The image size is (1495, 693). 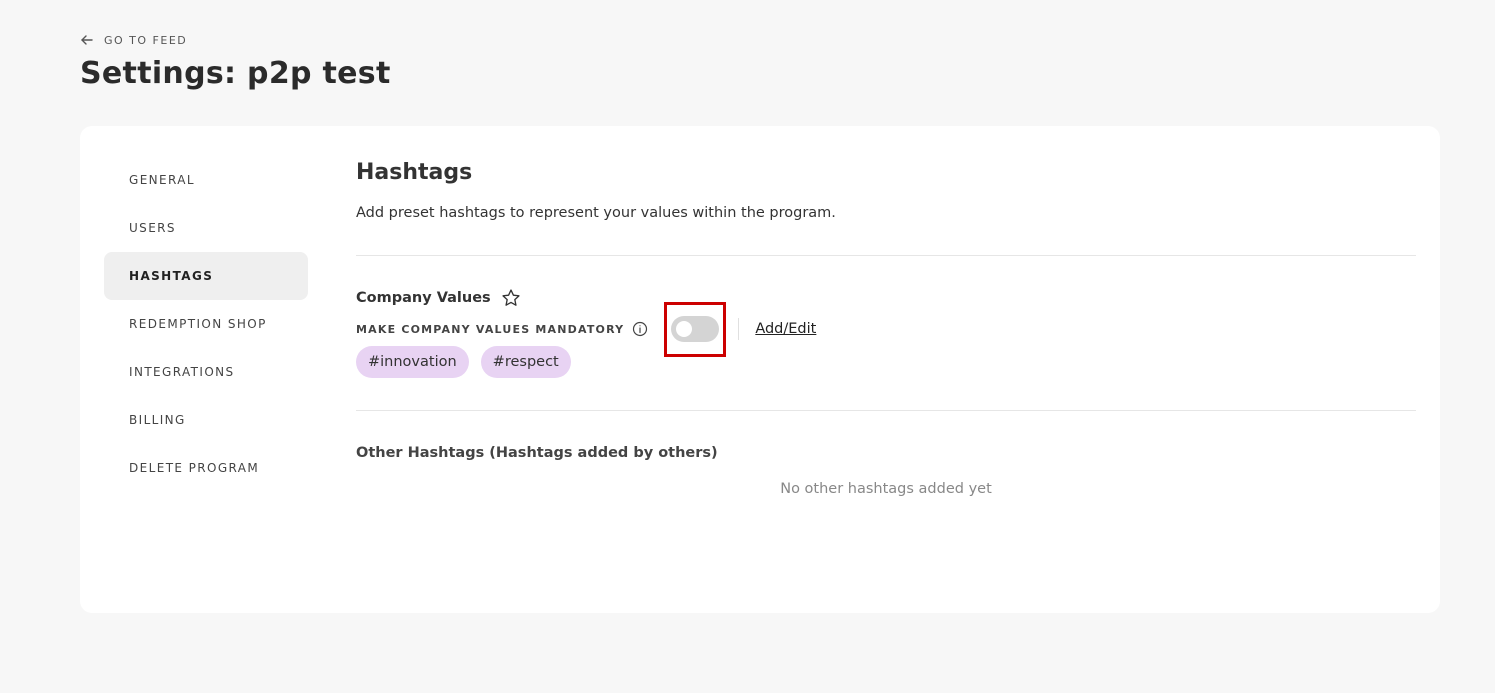 I want to click on page-title: Settings: p2p test, so click(x=235, y=73).